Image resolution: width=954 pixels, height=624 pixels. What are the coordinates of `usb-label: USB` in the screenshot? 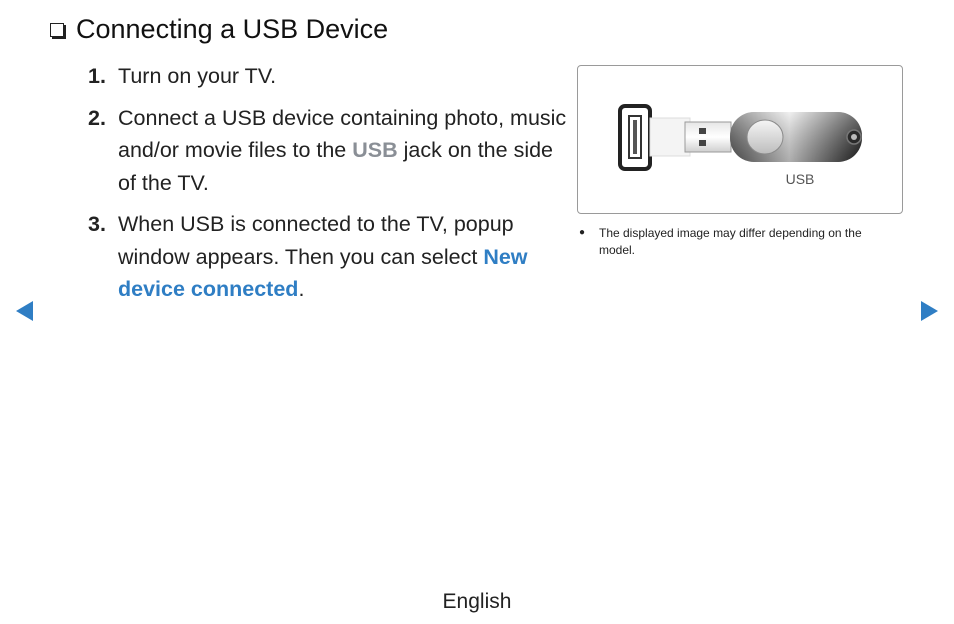 It's located at (800, 179).